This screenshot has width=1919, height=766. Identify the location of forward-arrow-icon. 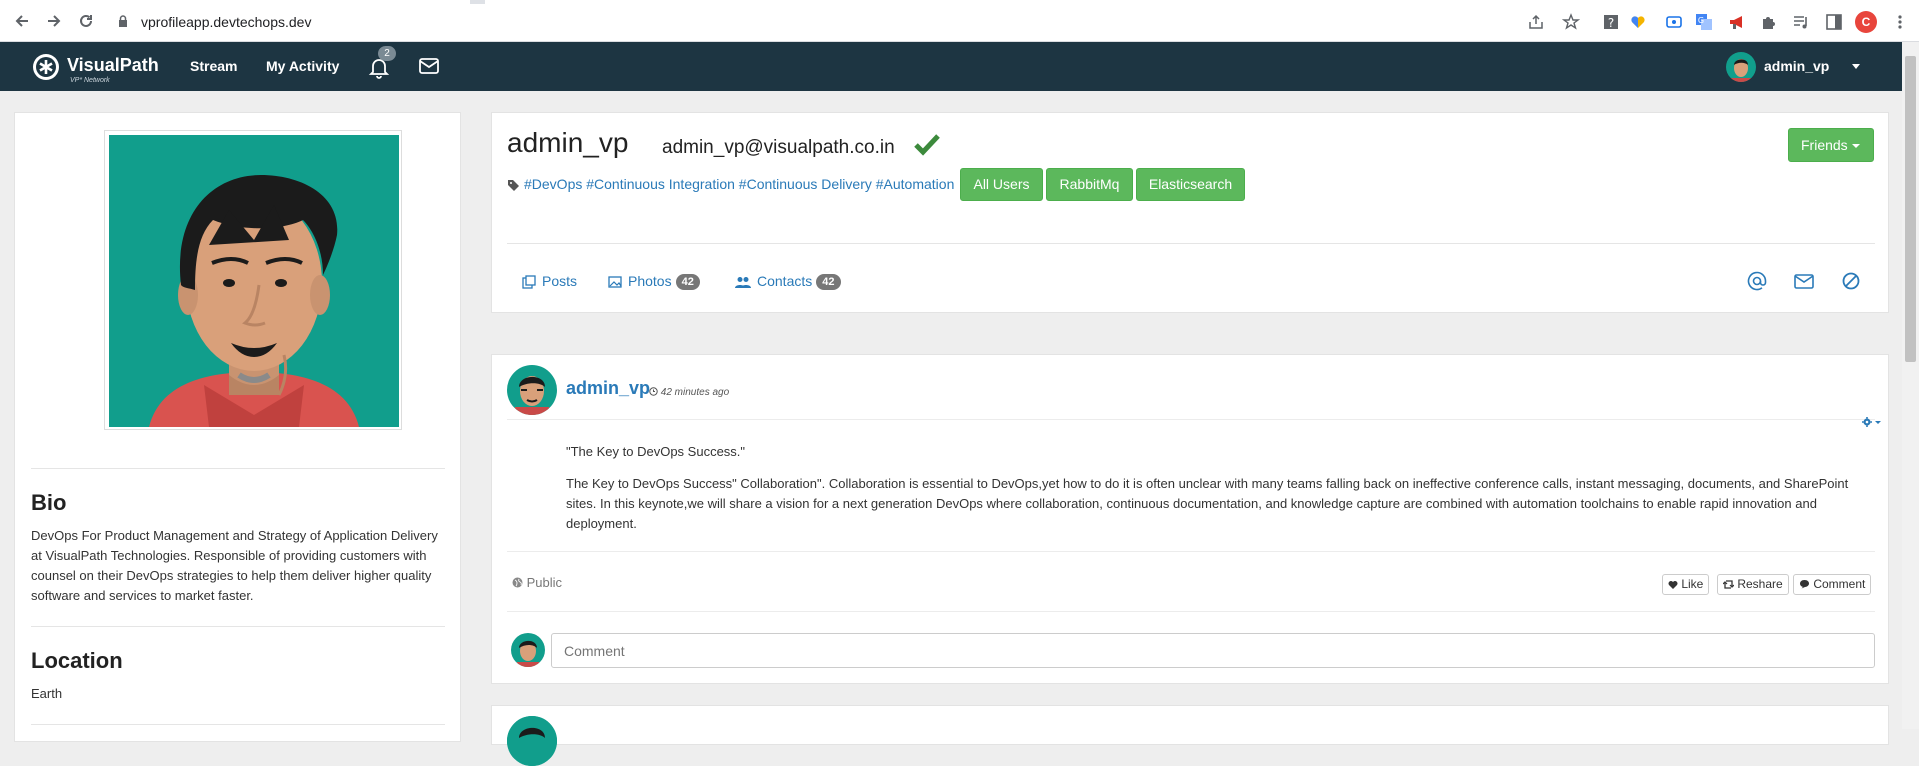
(54, 22).